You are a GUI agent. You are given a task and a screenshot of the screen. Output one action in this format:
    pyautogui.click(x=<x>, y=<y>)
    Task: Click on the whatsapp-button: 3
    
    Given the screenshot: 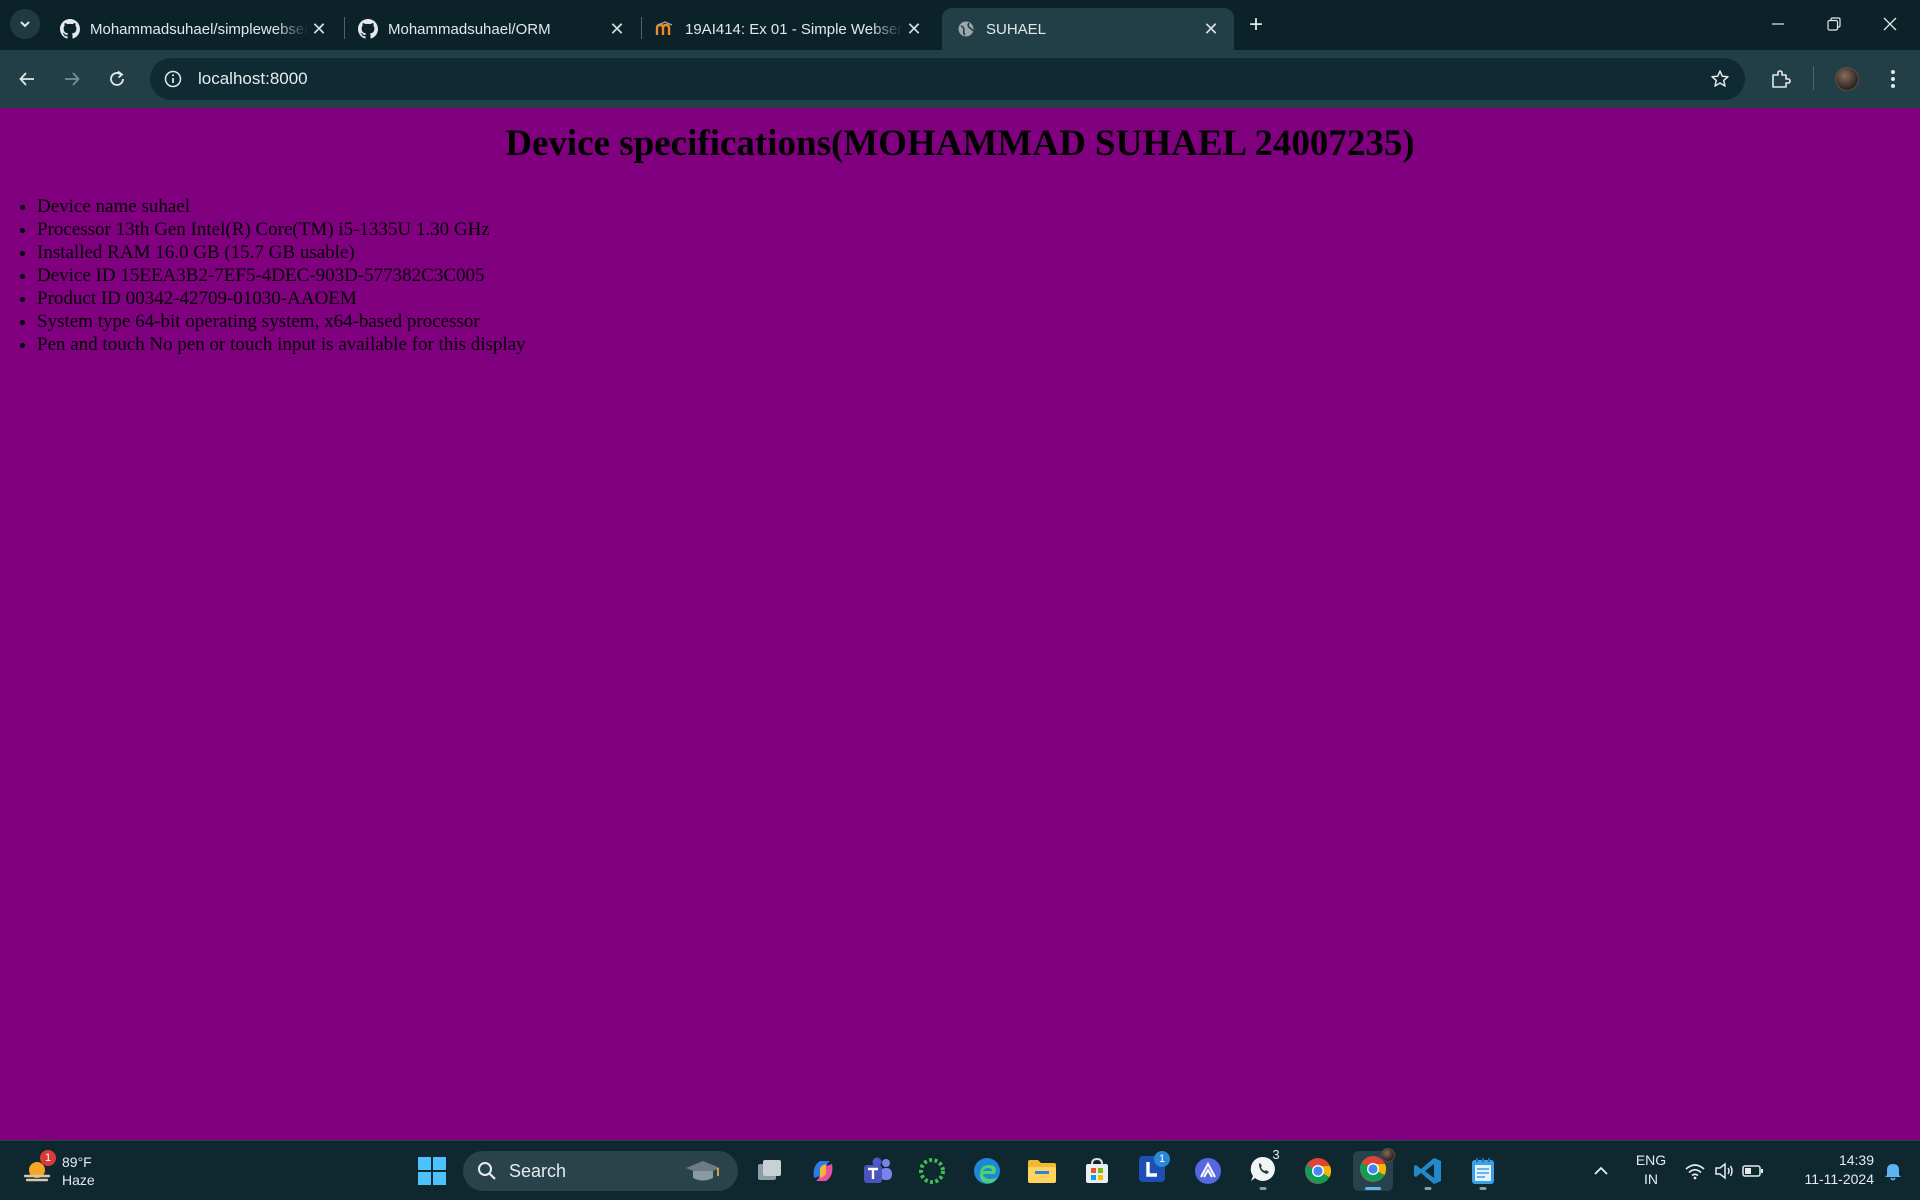 What is the action you would take?
    pyautogui.click(x=1263, y=1169)
    